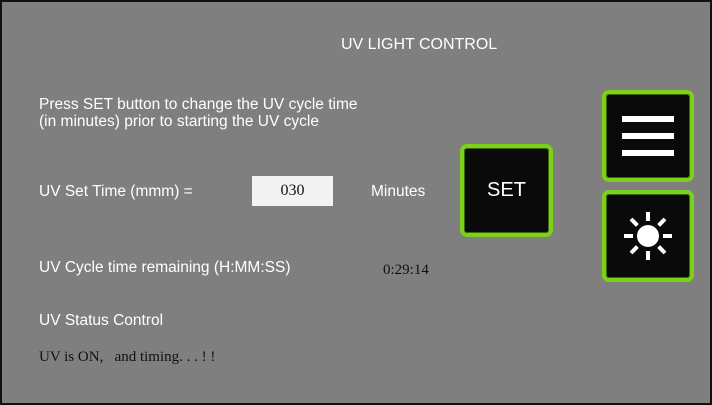  Describe the element at coordinates (419, 44) in the screenshot. I see `page-title: UV LIGHT CONTROL` at that location.